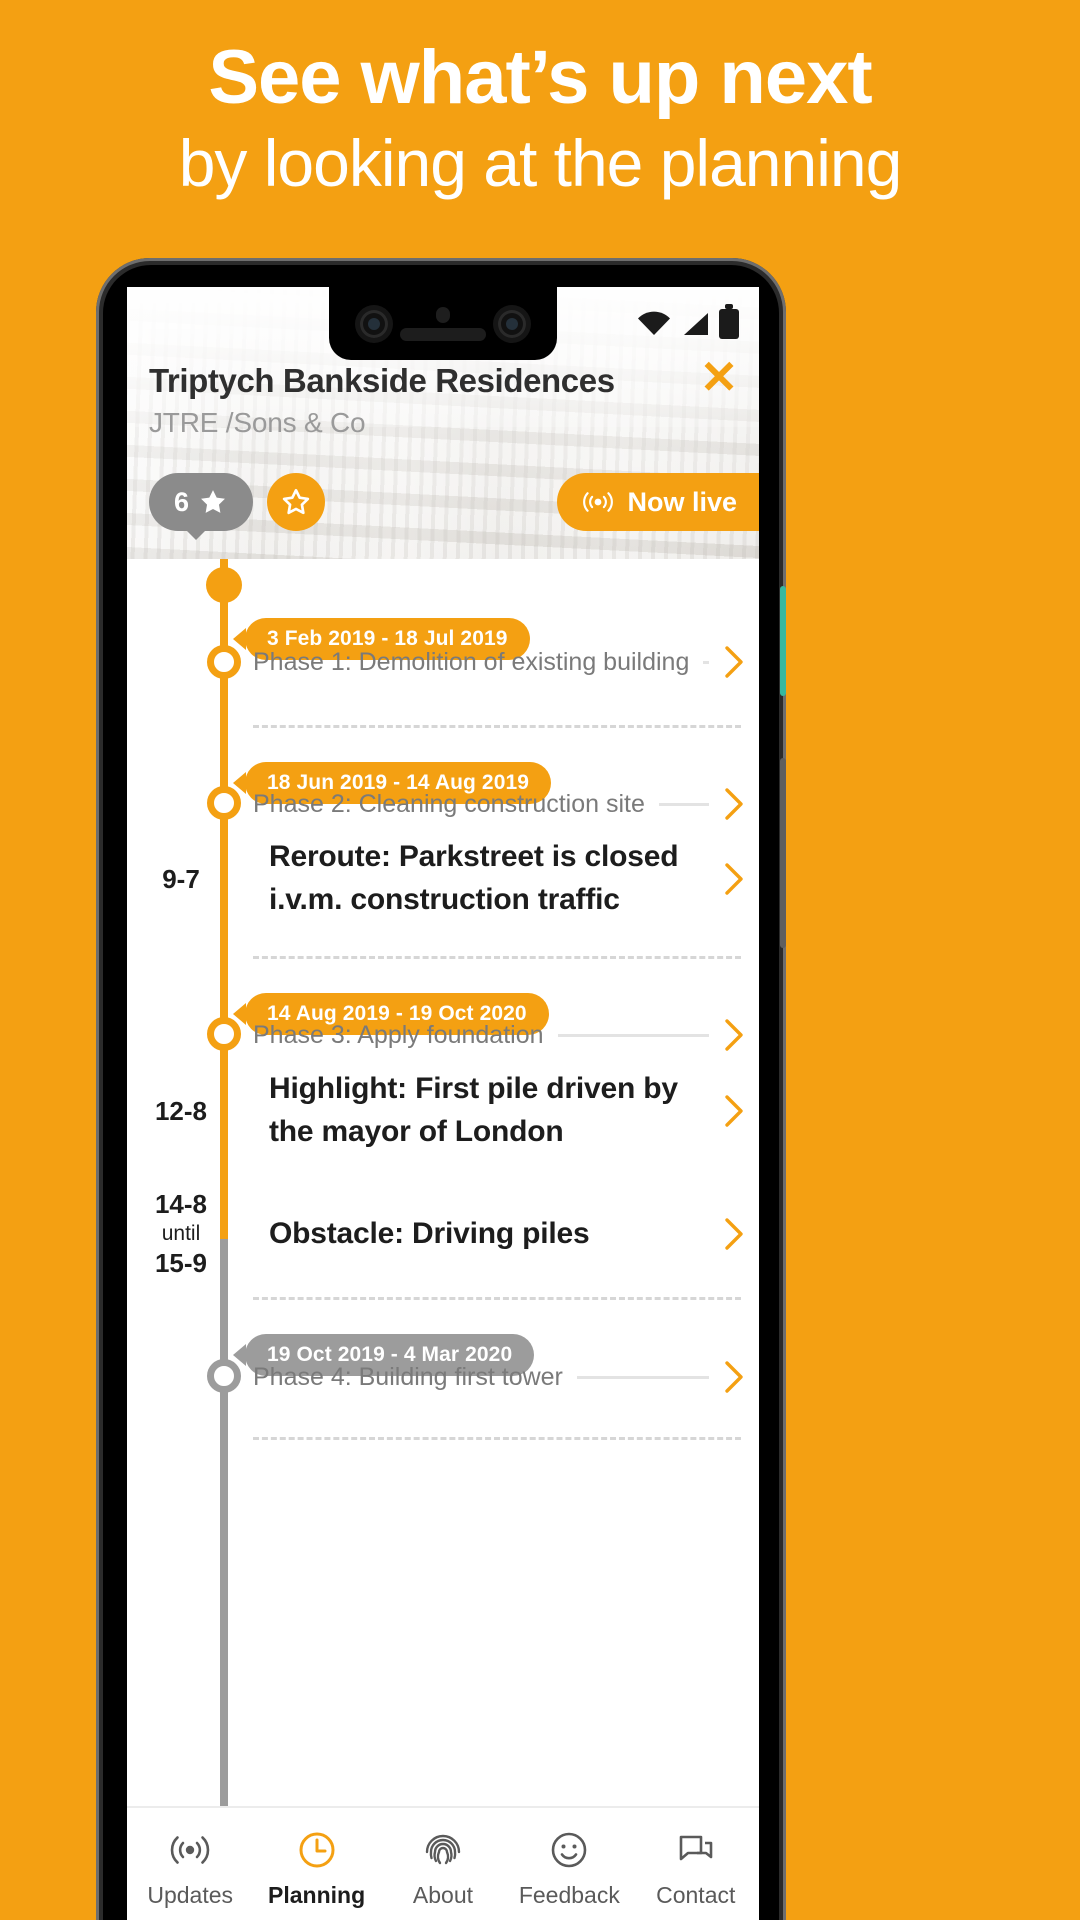 The width and height of the screenshot is (1080, 1920). I want to click on timeline-start-marker, so click(224, 585).